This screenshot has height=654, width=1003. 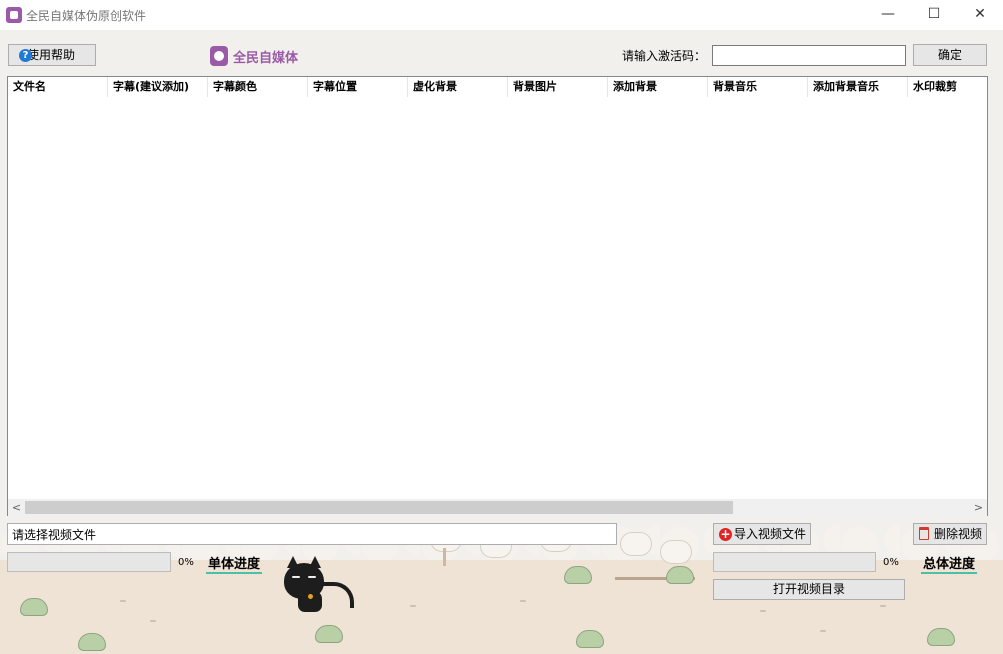 What do you see at coordinates (458, 87) in the screenshot?
I see `column-header-blur-background: 虚化背景` at bounding box center [458, 87].